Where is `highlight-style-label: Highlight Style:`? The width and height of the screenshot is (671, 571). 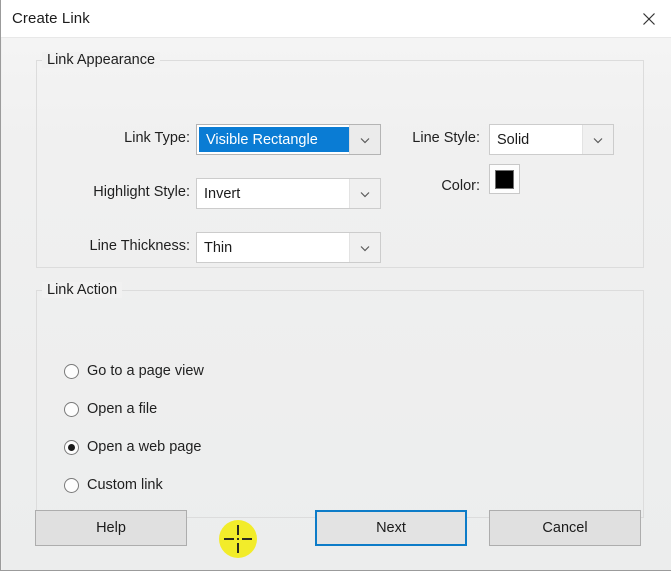
highlight-style-label: Highlight Style: is located at coordinates (141, 192).